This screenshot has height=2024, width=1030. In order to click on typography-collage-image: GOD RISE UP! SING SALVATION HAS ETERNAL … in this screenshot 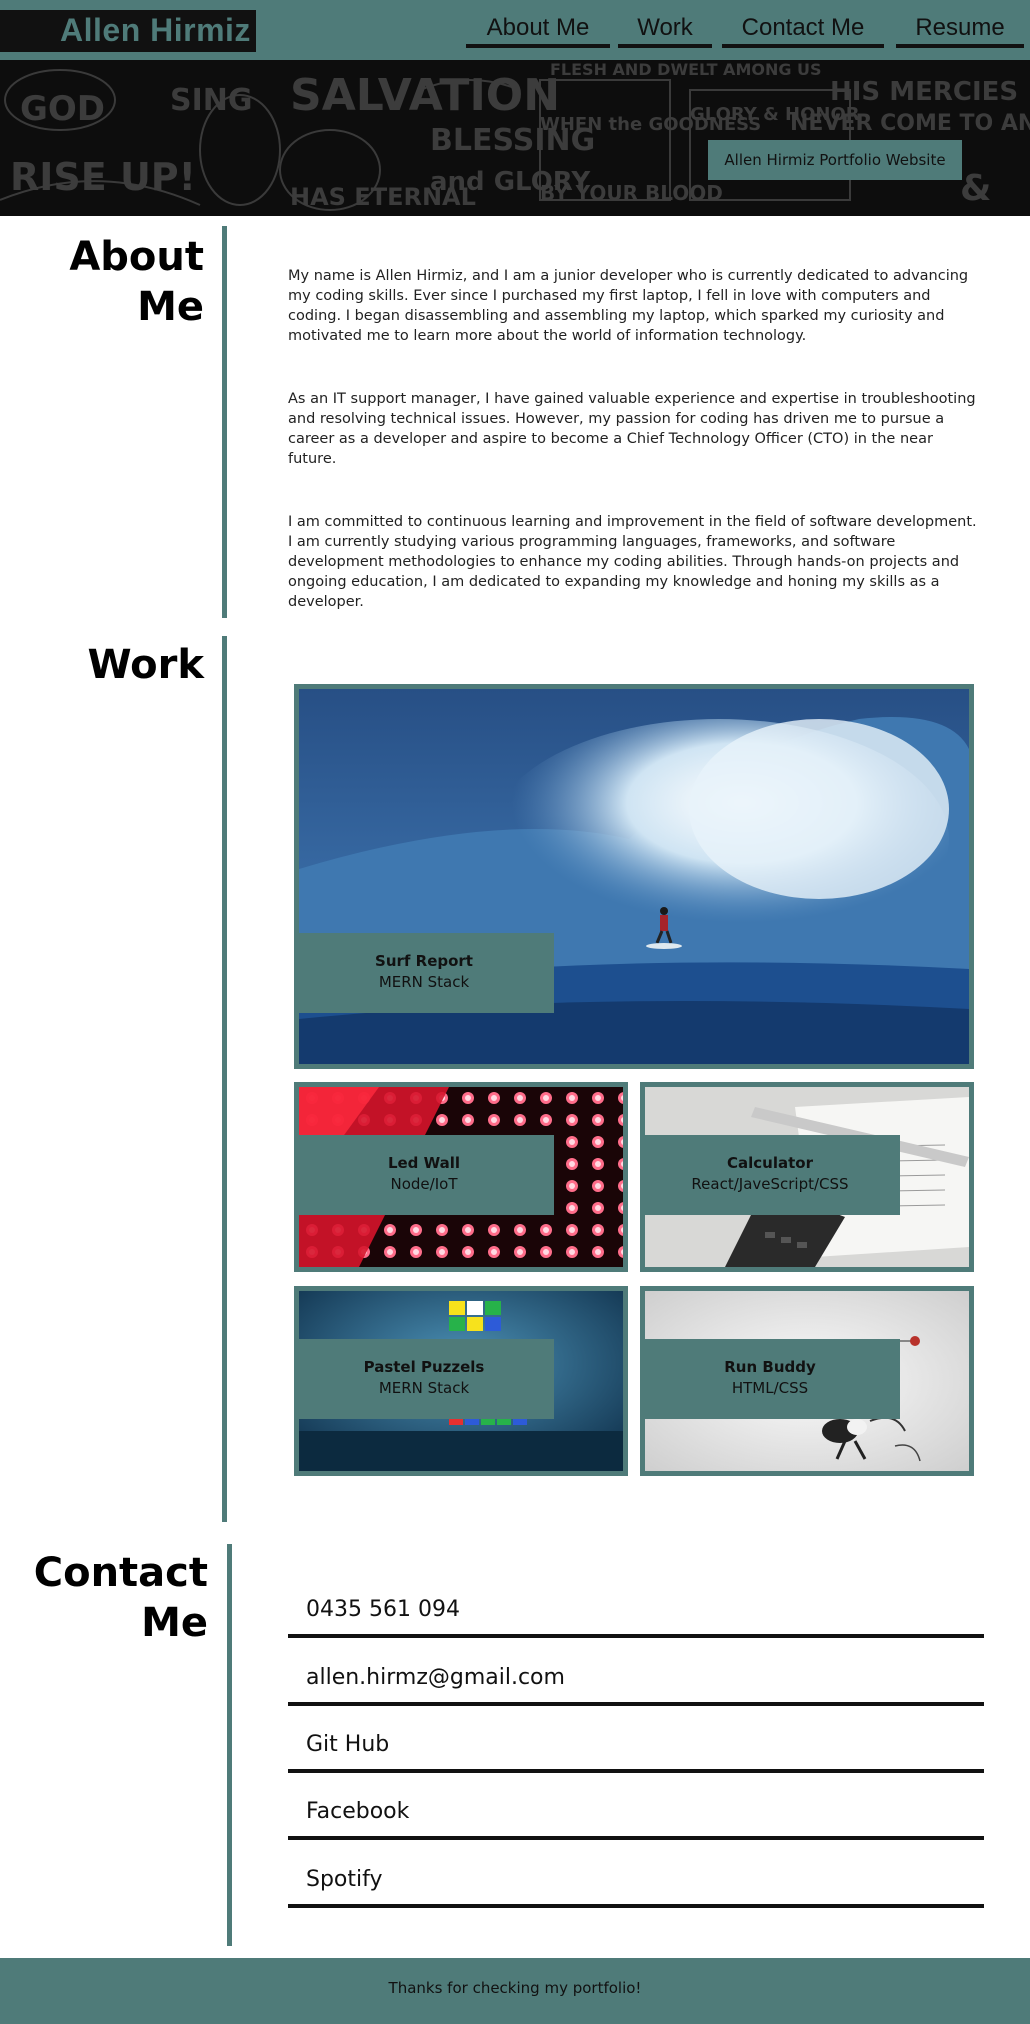, I will do `click(515, 138)`.